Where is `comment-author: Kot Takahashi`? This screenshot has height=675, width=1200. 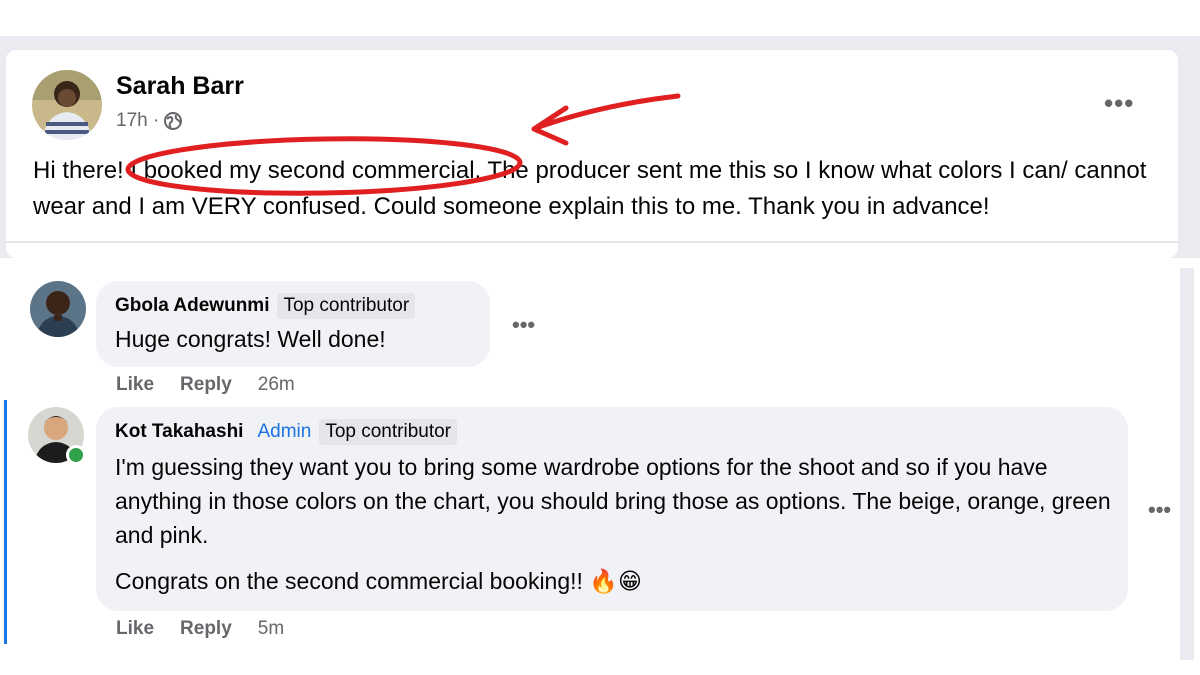 comment-author: Kot Takahashi is located at coordinates (179, 431).